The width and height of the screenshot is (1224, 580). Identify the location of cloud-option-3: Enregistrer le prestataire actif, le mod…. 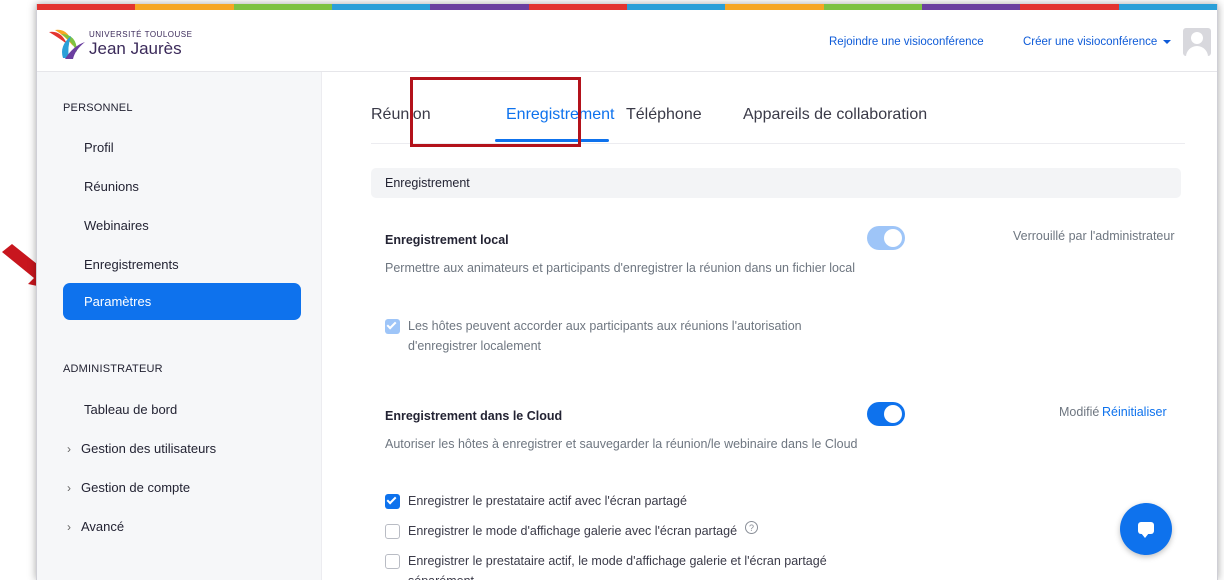
(625, 565).